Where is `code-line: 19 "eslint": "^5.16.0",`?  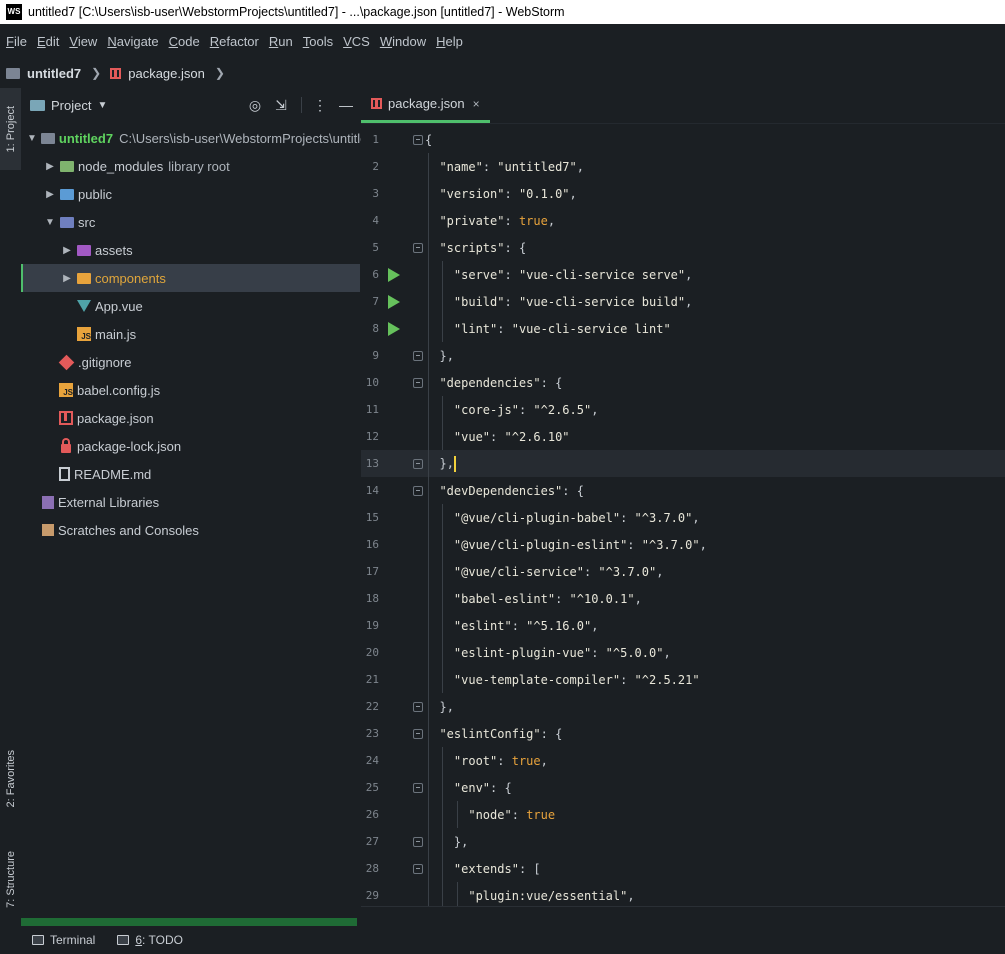 code-line: 19 "eslint": "^5.16.0", is located at coordinates (683, 625).